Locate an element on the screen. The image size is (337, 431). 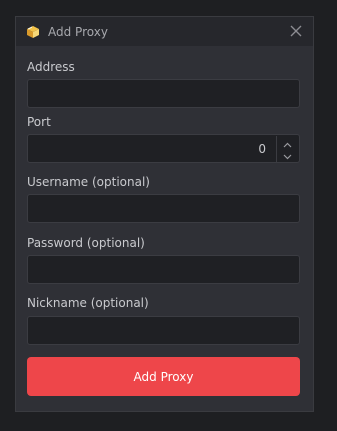
password-label: Password (optional) is located at coordinates (86, 243).